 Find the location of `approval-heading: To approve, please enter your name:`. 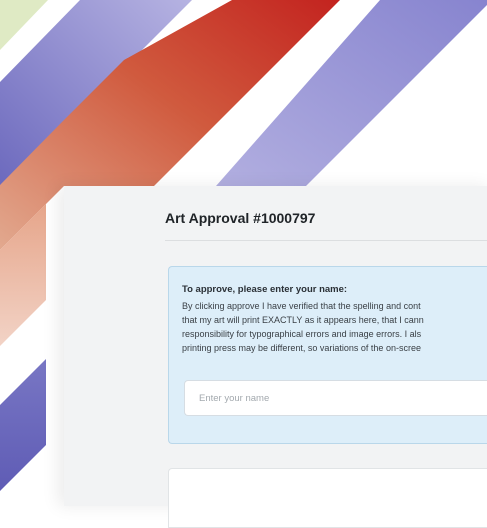

approval-heading: To approve, please enter your name: is located at coordinates (265, 289).